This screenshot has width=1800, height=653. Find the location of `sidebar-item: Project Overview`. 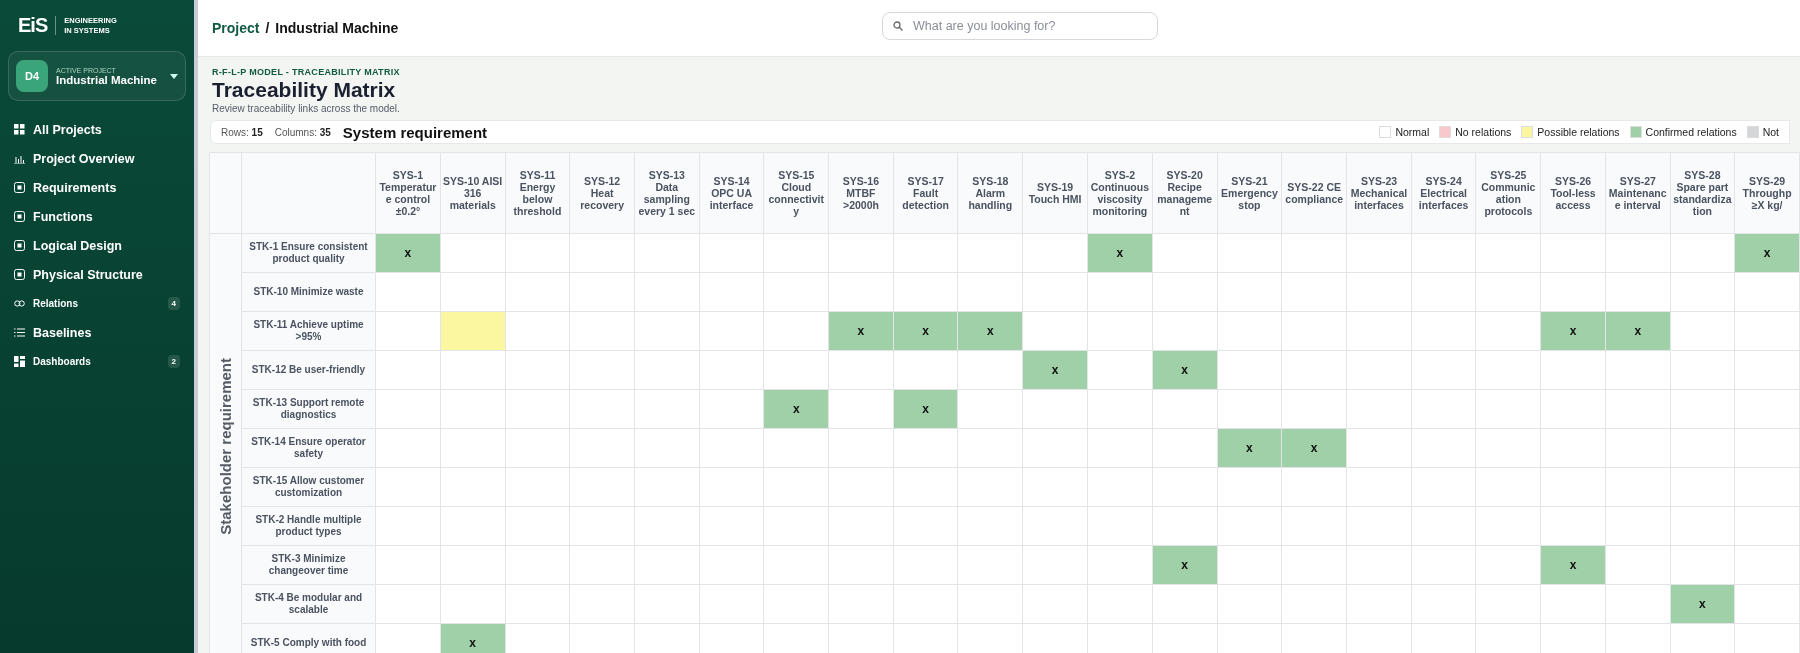

sidebar-item: Project Overview is located at coordinates (97, 158).